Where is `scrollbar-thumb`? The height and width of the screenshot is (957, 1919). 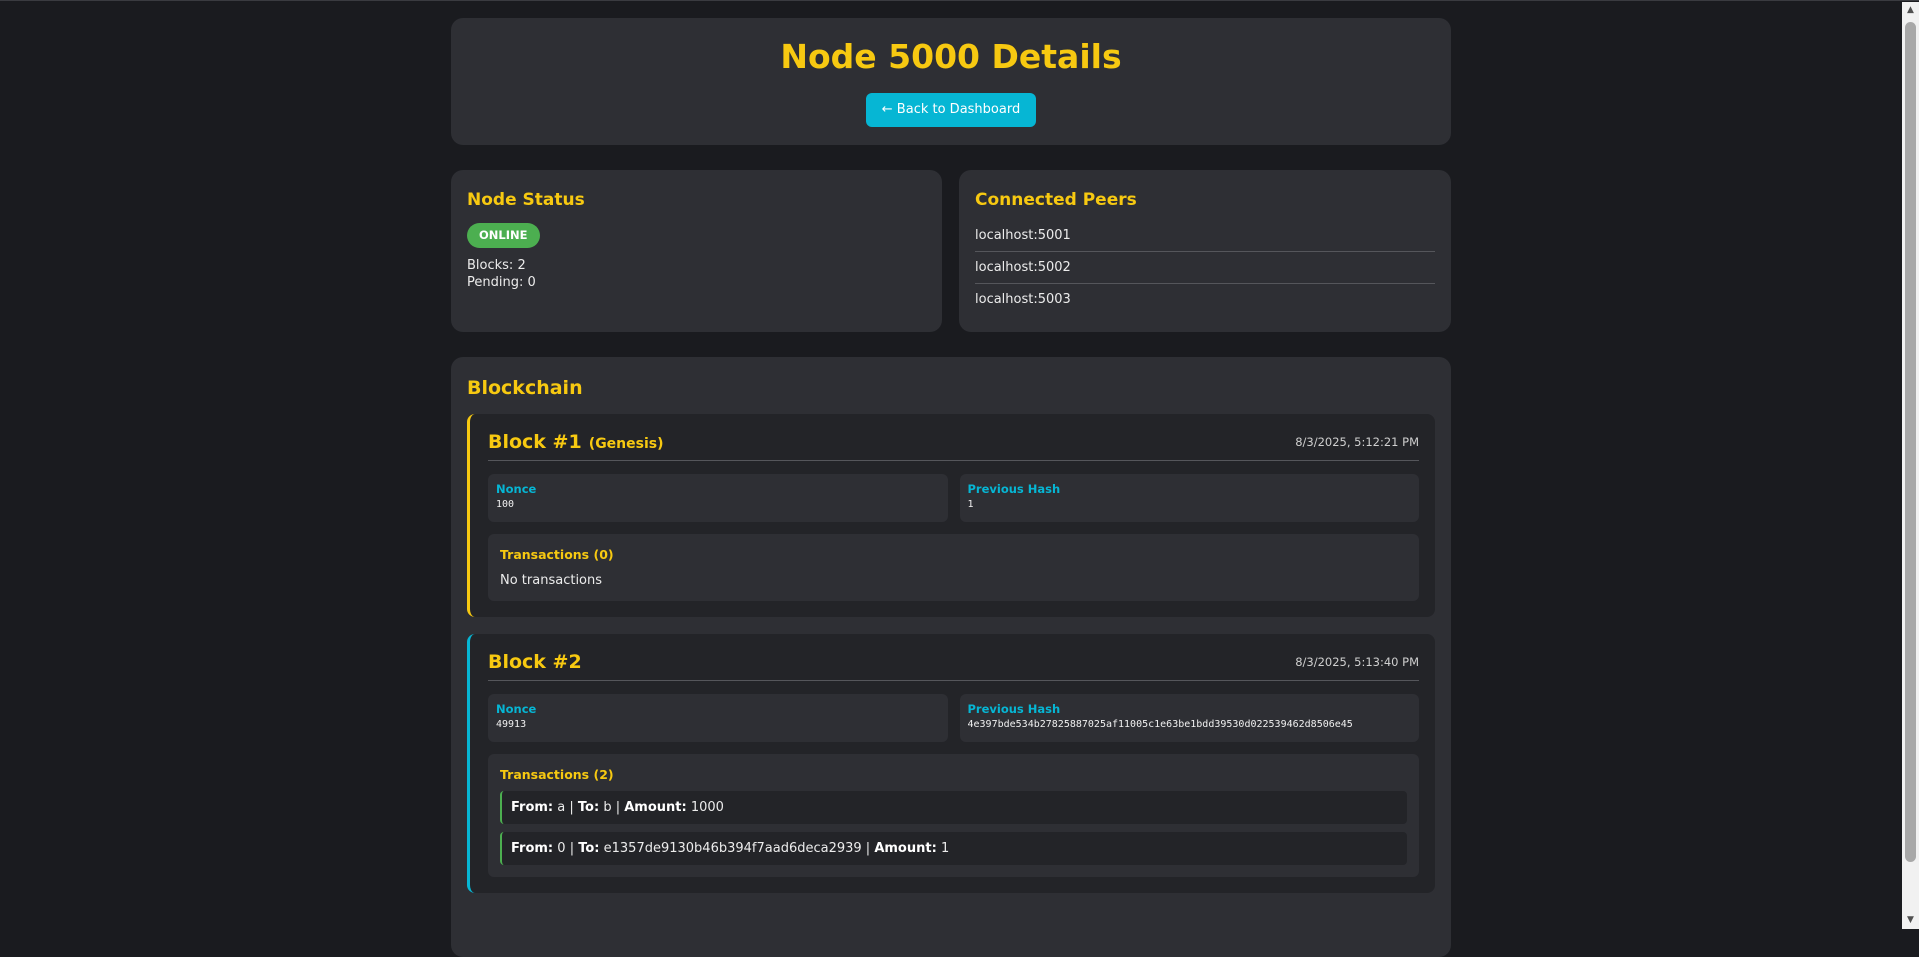 scrollbar-thumb is located at coordinates (1910, 442).